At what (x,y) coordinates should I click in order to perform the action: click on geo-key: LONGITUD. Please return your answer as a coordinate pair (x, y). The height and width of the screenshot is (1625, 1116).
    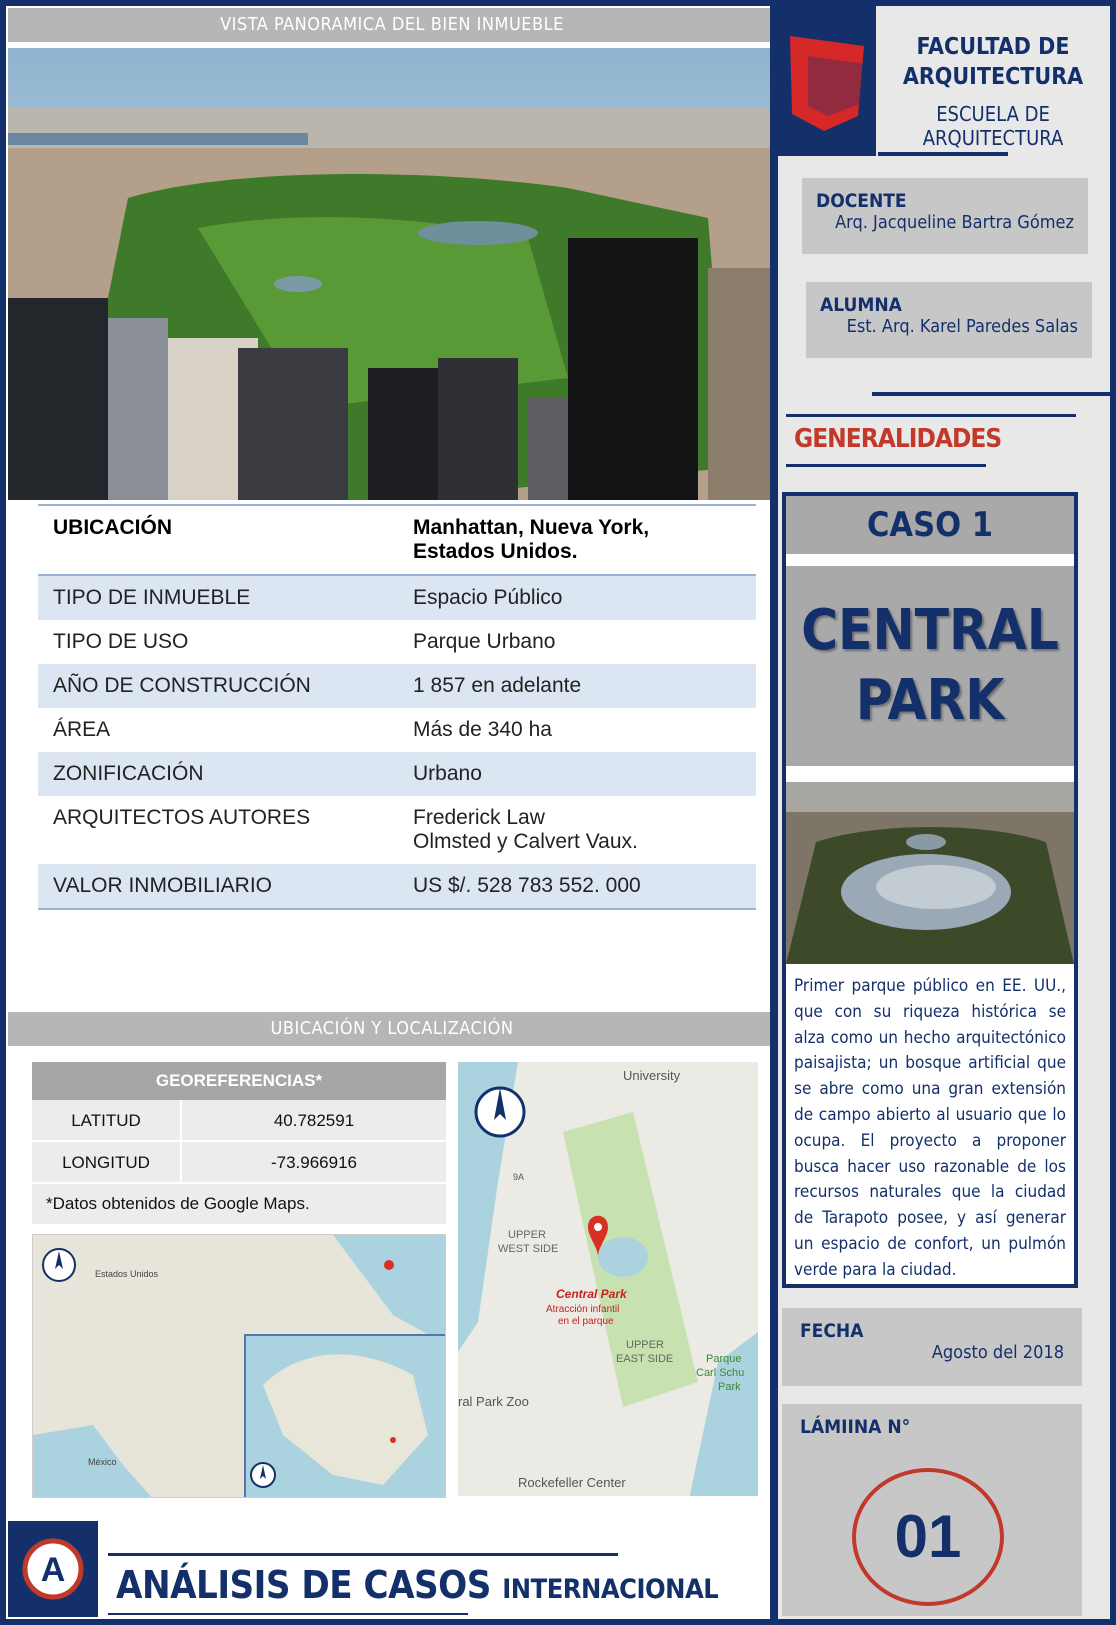
    Looking at the image, I should click on (107, 1162).